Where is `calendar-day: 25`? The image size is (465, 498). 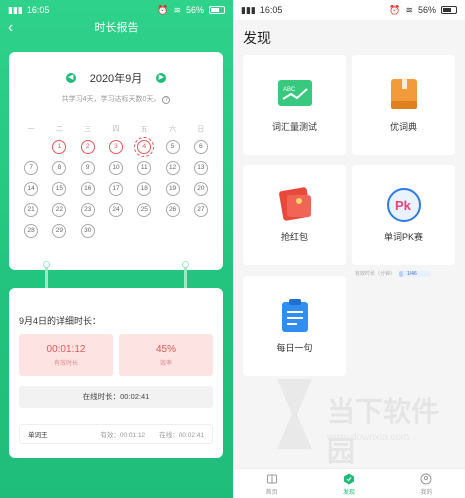 calendar-day: 25 is located at coordinates (144, 210).